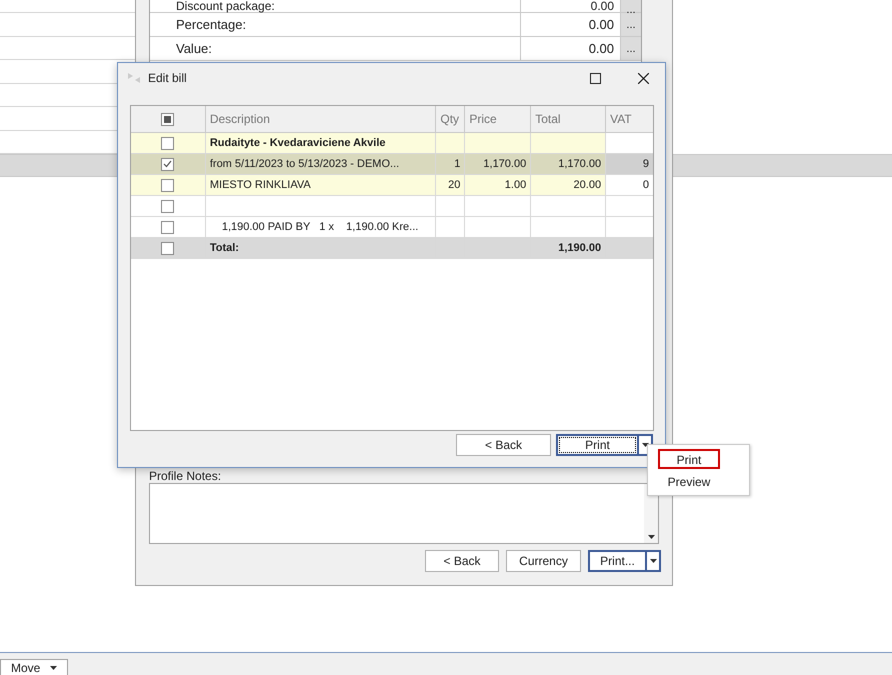 The image size is (892, 675). I want to click on table-cell-text: 0, so click(645, 185).